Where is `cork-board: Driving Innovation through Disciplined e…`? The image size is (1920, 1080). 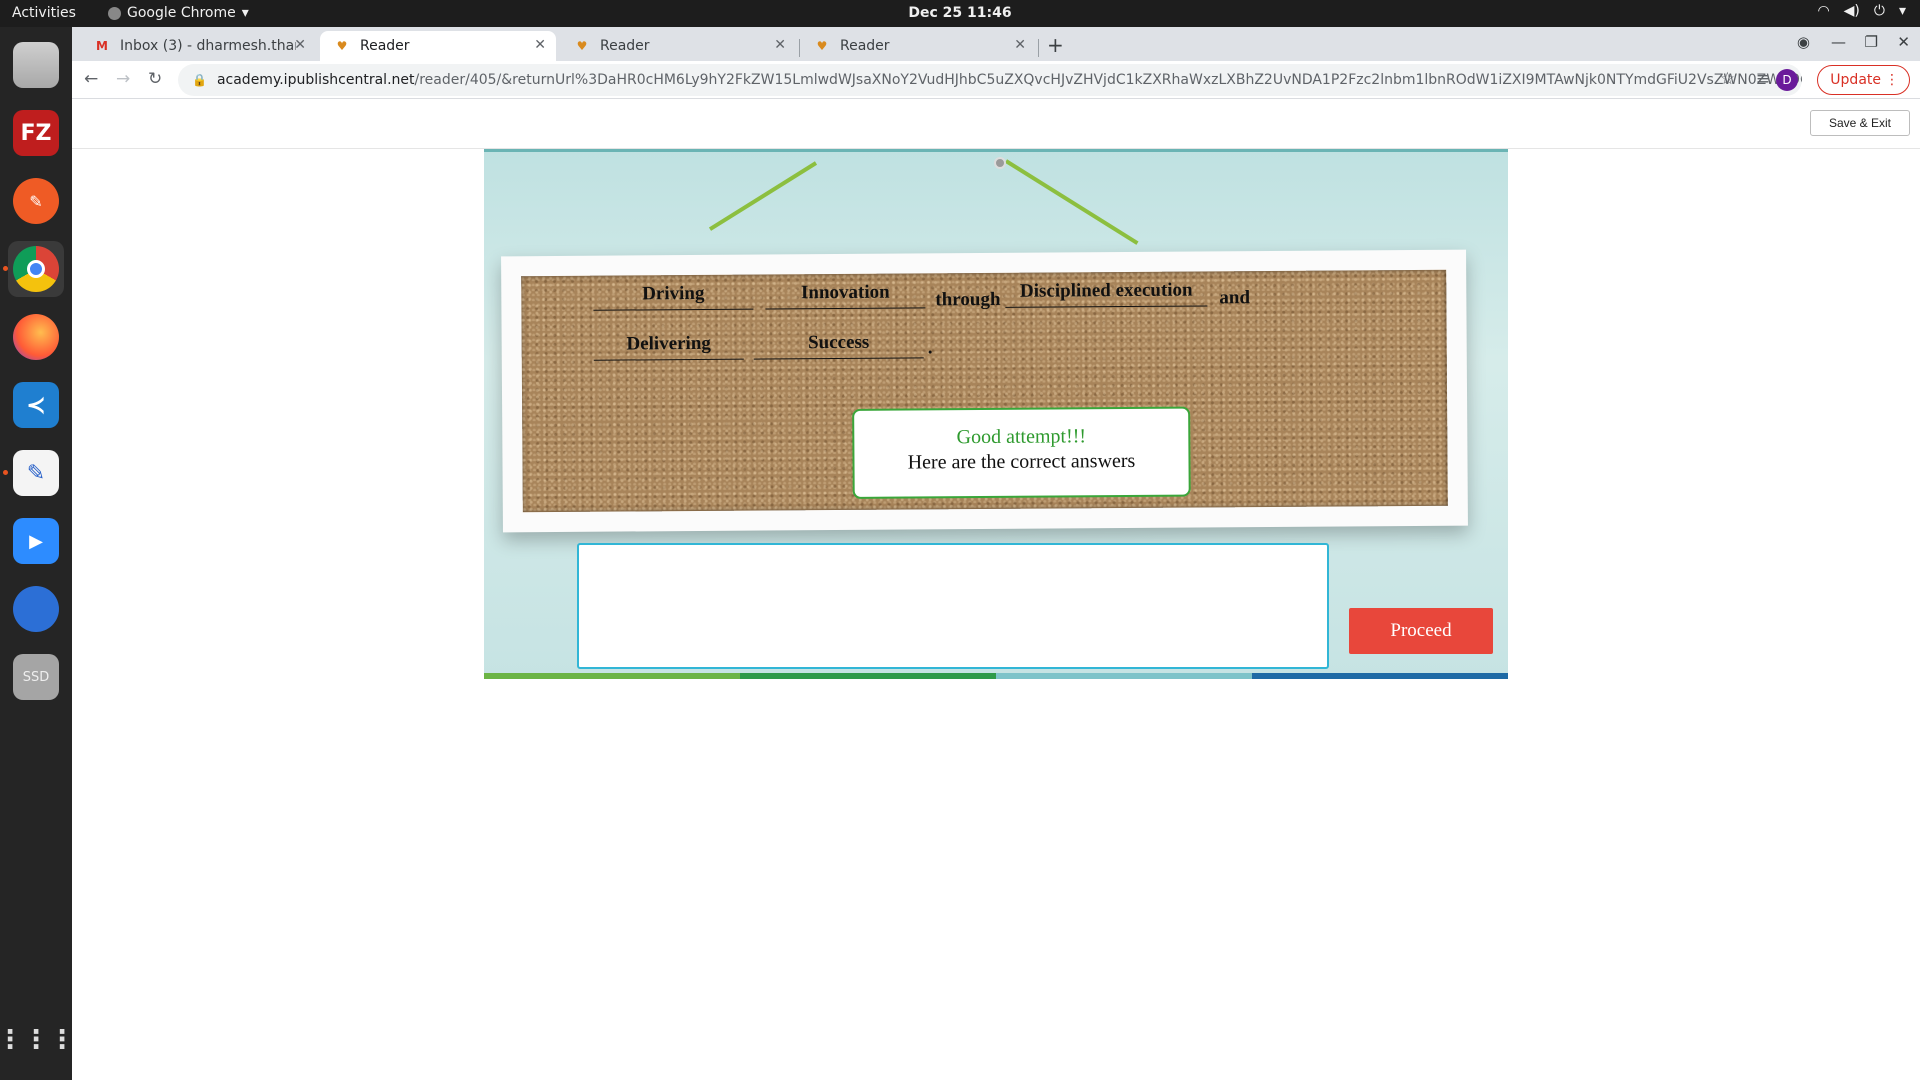 cork-board: Driving Innovation through Disciplined e… is located at coordinates (984, 391).